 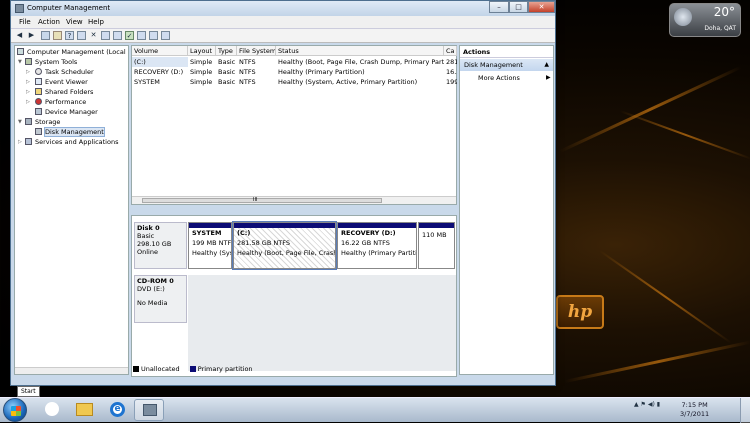 I want to click on windows-flag-icon, so click(x=16, y=411).